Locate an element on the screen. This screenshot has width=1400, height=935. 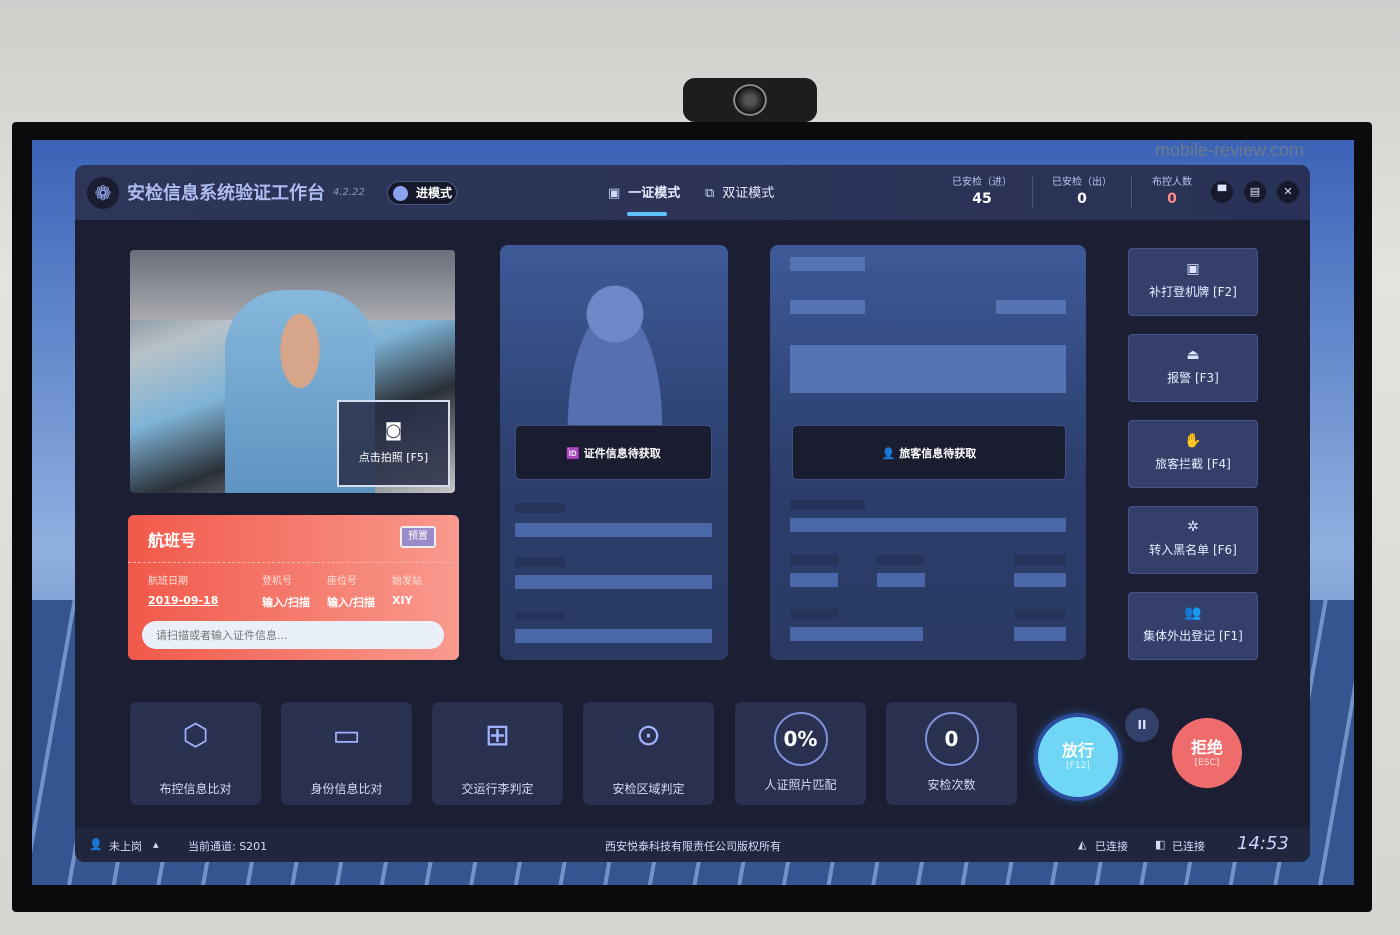
web-icon: ⬡ is located at coordinates (195, 735).